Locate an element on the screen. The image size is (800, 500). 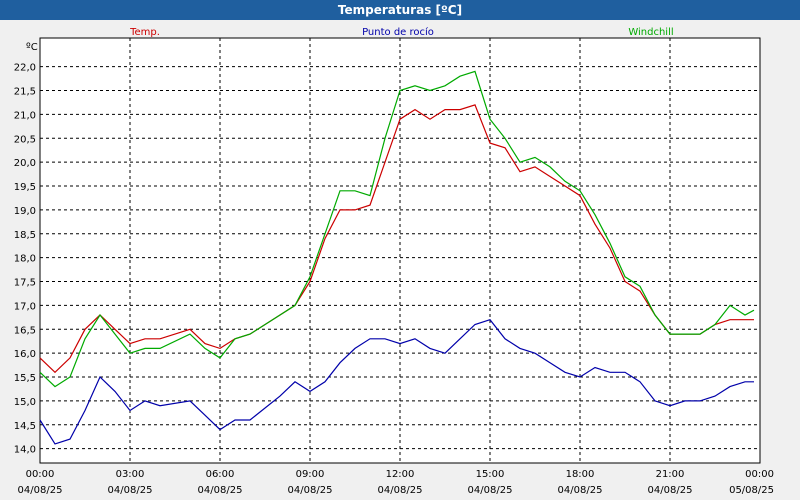
y-tick-label: 18,5 is located at coordinates (25, 235).